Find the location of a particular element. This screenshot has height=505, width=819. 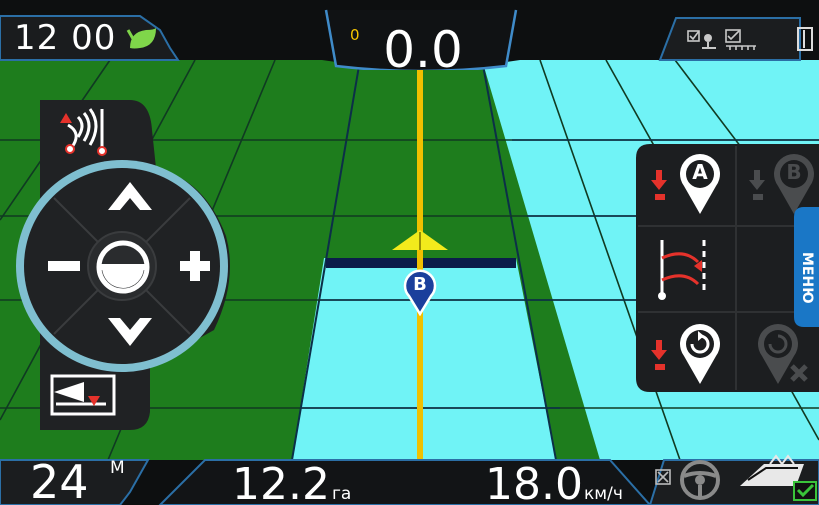

set-a-point-button is located at coordinates (688, 184).